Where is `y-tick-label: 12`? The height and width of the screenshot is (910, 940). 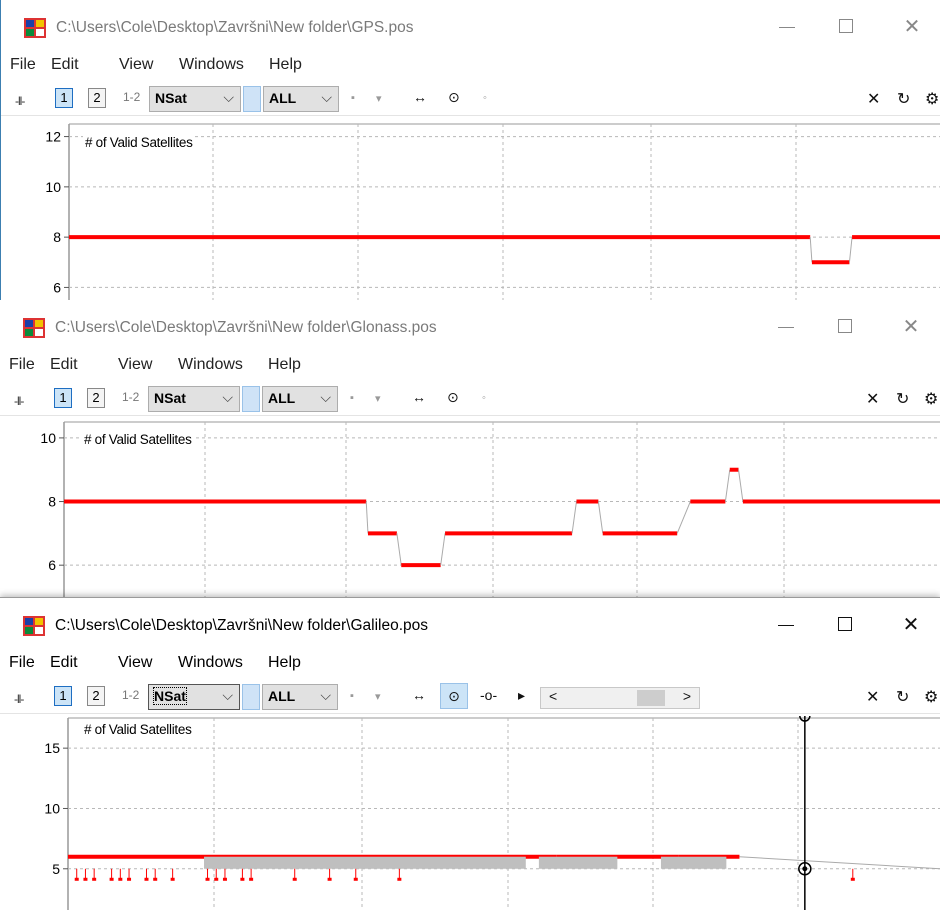 y-tick-label: 12 is located at coordinates (53, 137).